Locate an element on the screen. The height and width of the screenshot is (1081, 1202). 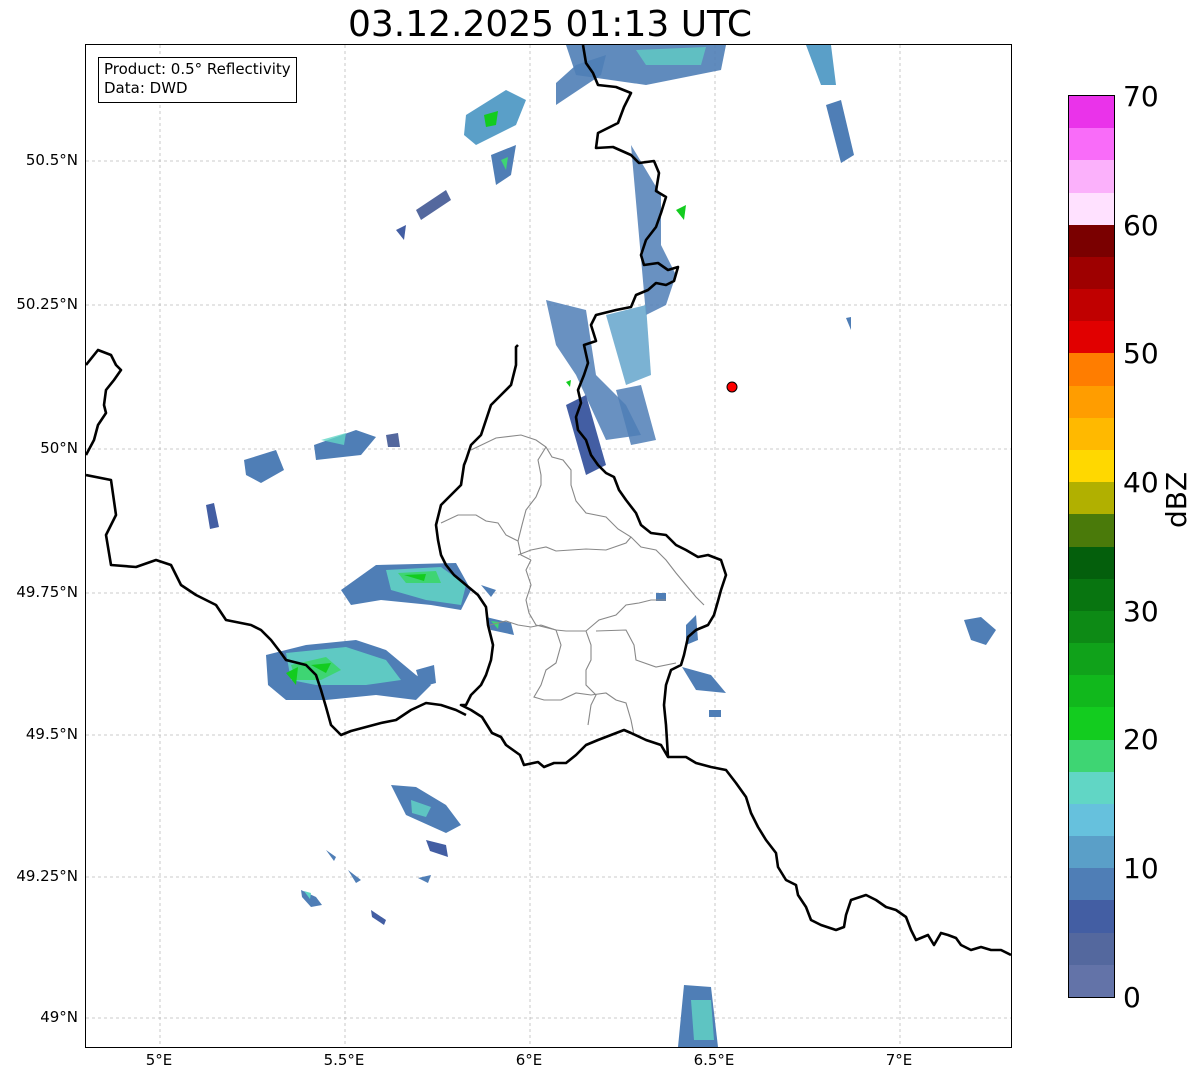
border-west is located at coordinates (104, 402).